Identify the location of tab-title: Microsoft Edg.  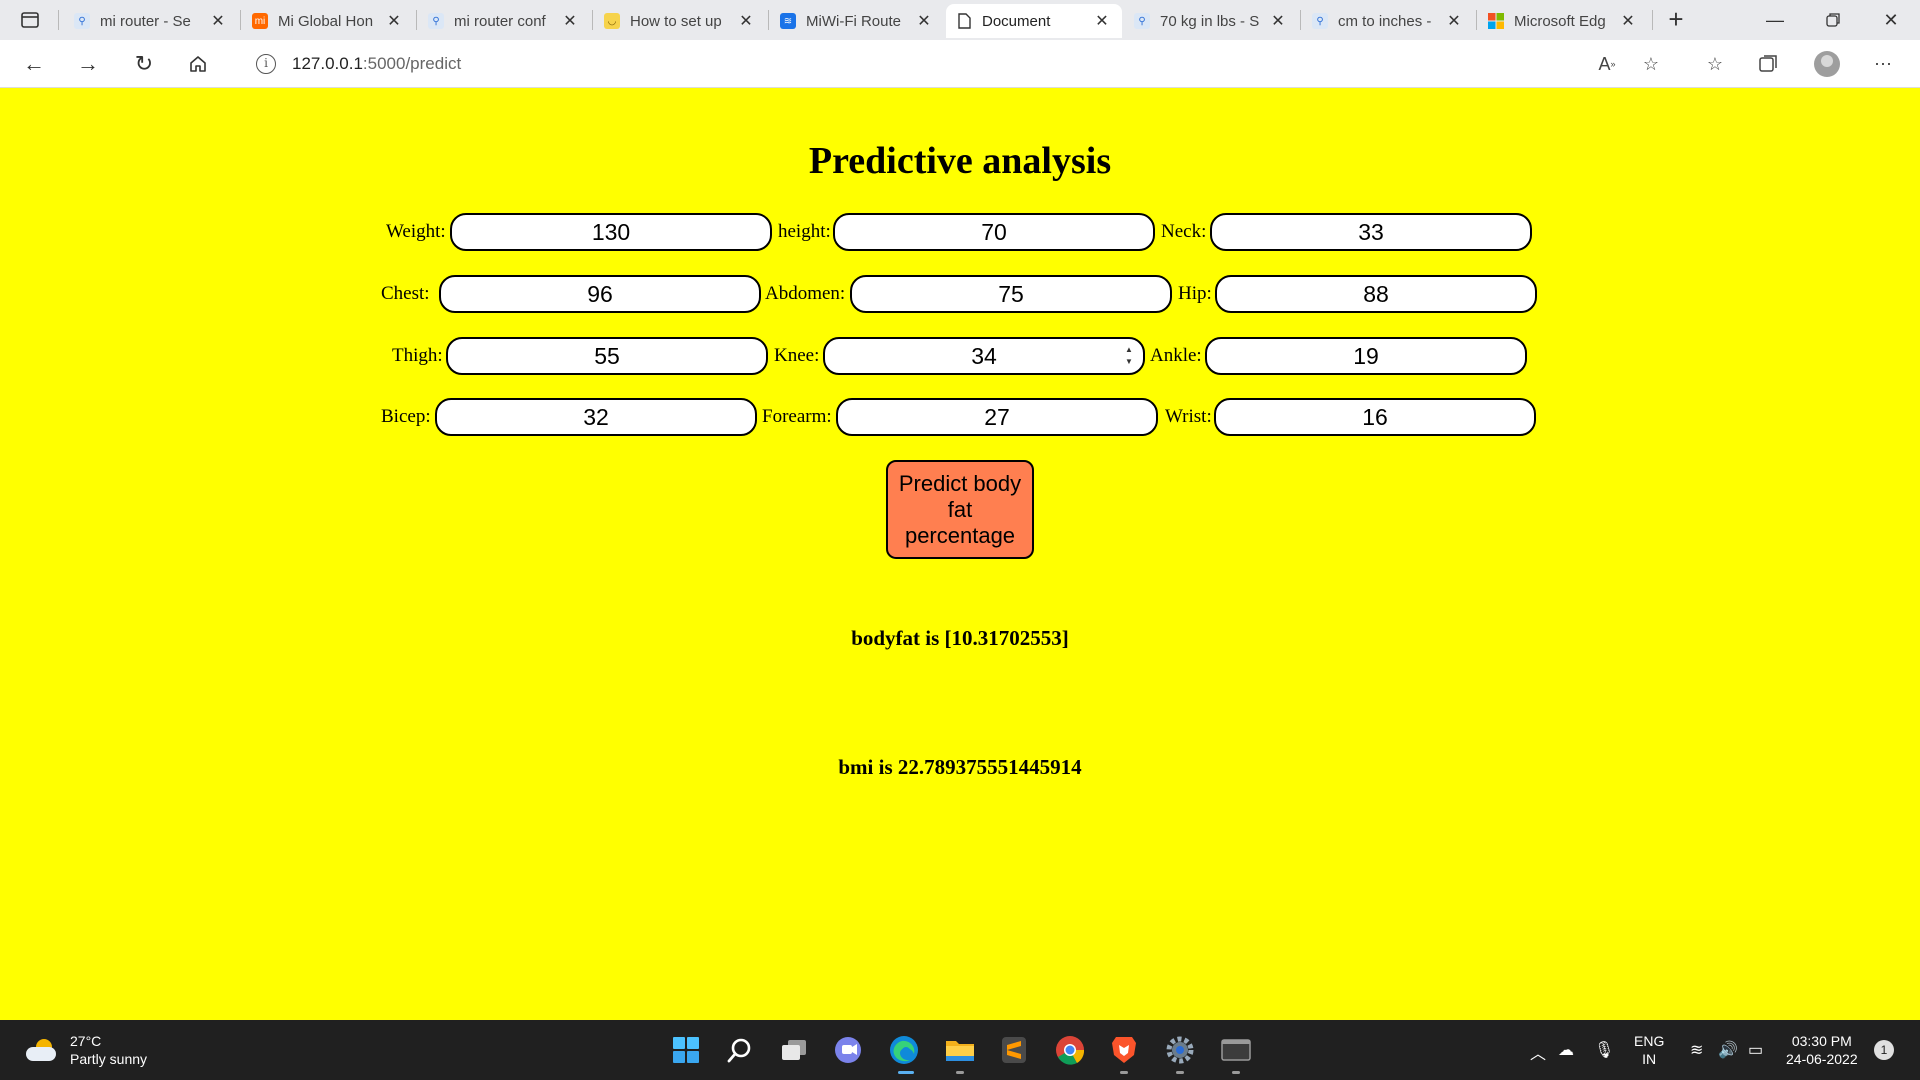
(1560, 21).